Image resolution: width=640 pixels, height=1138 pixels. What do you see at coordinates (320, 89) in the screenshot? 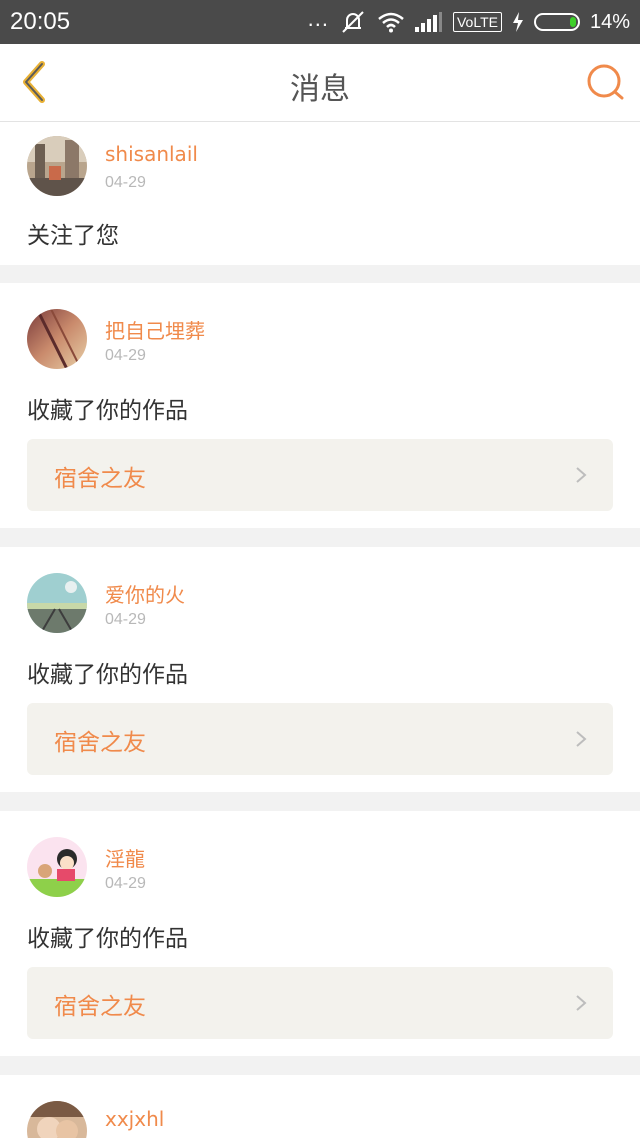
I see `page-title: 消息` at bounding box center [320, 89].